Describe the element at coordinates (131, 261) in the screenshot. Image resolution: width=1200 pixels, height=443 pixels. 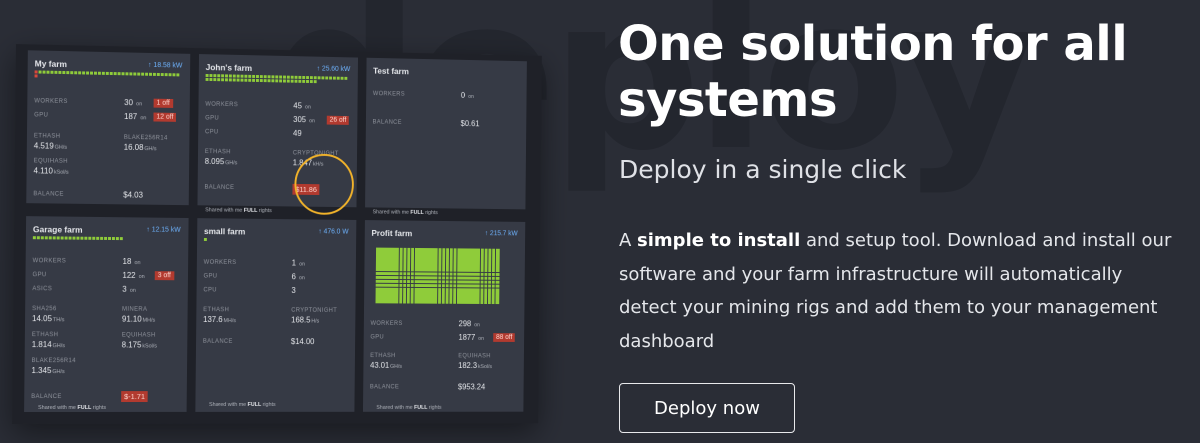
I see `workers-value: 18 on` at that location.